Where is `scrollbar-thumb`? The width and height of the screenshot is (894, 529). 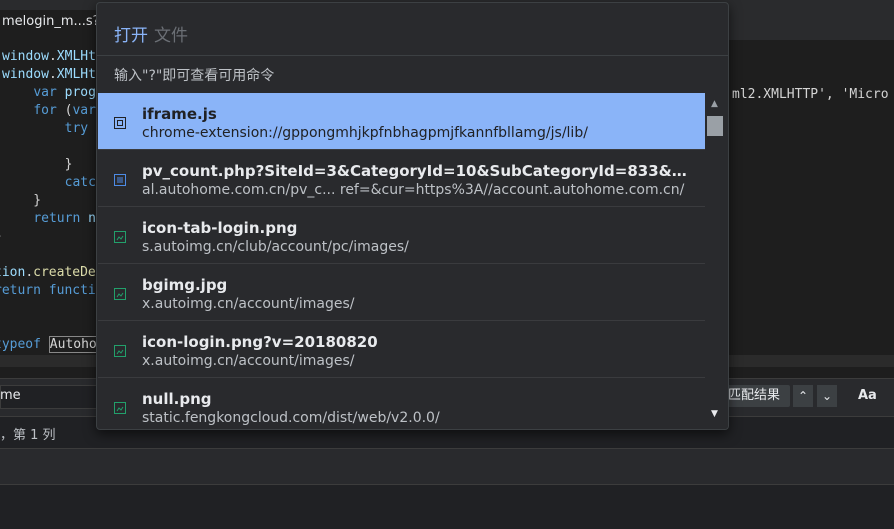 scrollbar-thumb is located at coordinates (715, 126).